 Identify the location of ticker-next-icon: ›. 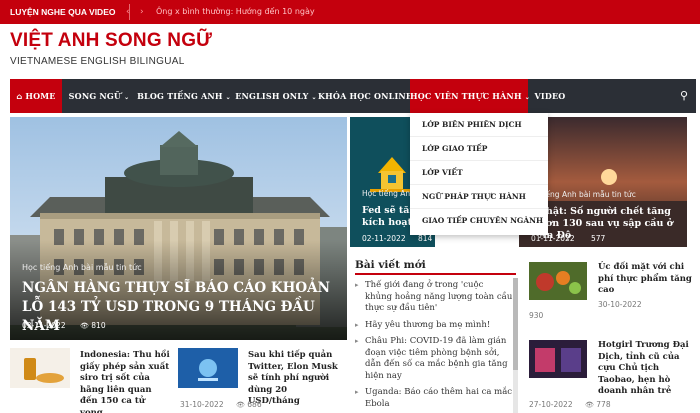
(142, 12).